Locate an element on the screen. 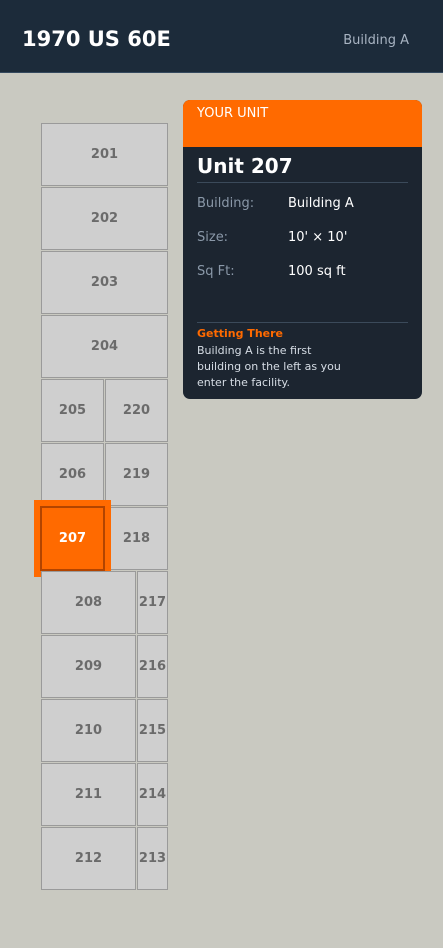 This screenshot has width=443, height=948. sqft-value: 100 sq ft is located at coordinates (317, 271).